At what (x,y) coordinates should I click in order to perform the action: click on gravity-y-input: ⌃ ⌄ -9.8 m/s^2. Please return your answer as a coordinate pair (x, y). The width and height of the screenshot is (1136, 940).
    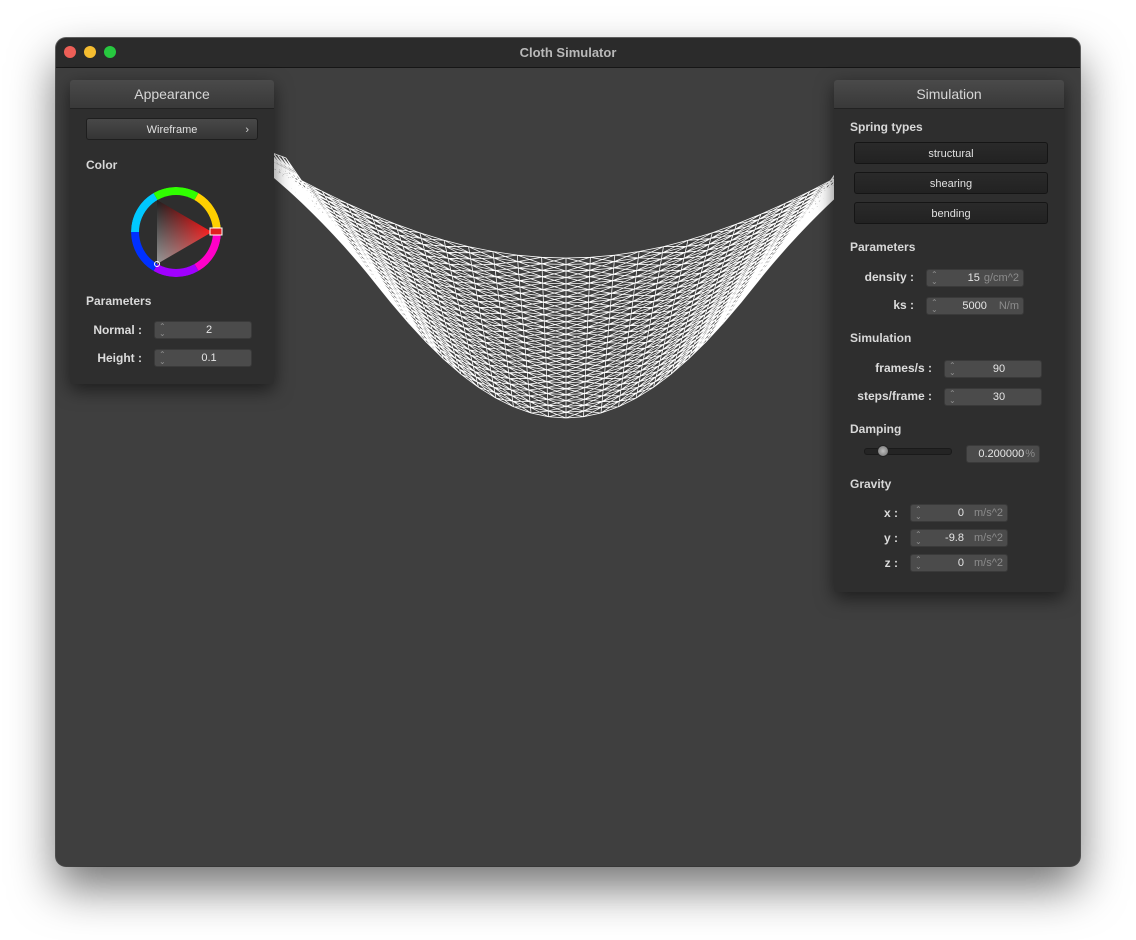
    Looking at the image, I should click on (959, 538).